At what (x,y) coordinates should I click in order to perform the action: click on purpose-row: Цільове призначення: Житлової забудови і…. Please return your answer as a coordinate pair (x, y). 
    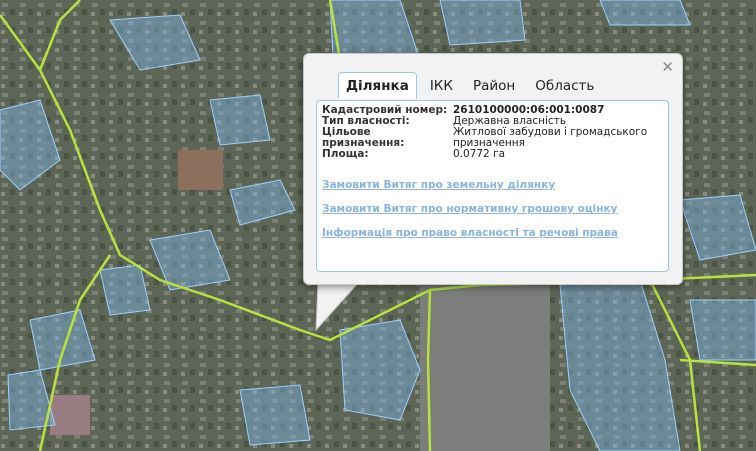
    Looking at the image, I should click on (490, 138).